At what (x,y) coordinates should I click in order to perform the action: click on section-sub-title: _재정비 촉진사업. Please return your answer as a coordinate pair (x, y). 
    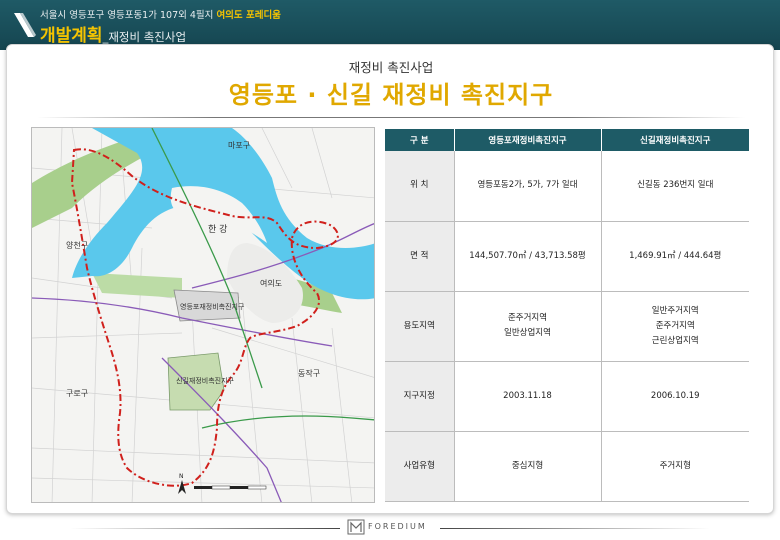
    Looking at the image, I should click on (144, 37).